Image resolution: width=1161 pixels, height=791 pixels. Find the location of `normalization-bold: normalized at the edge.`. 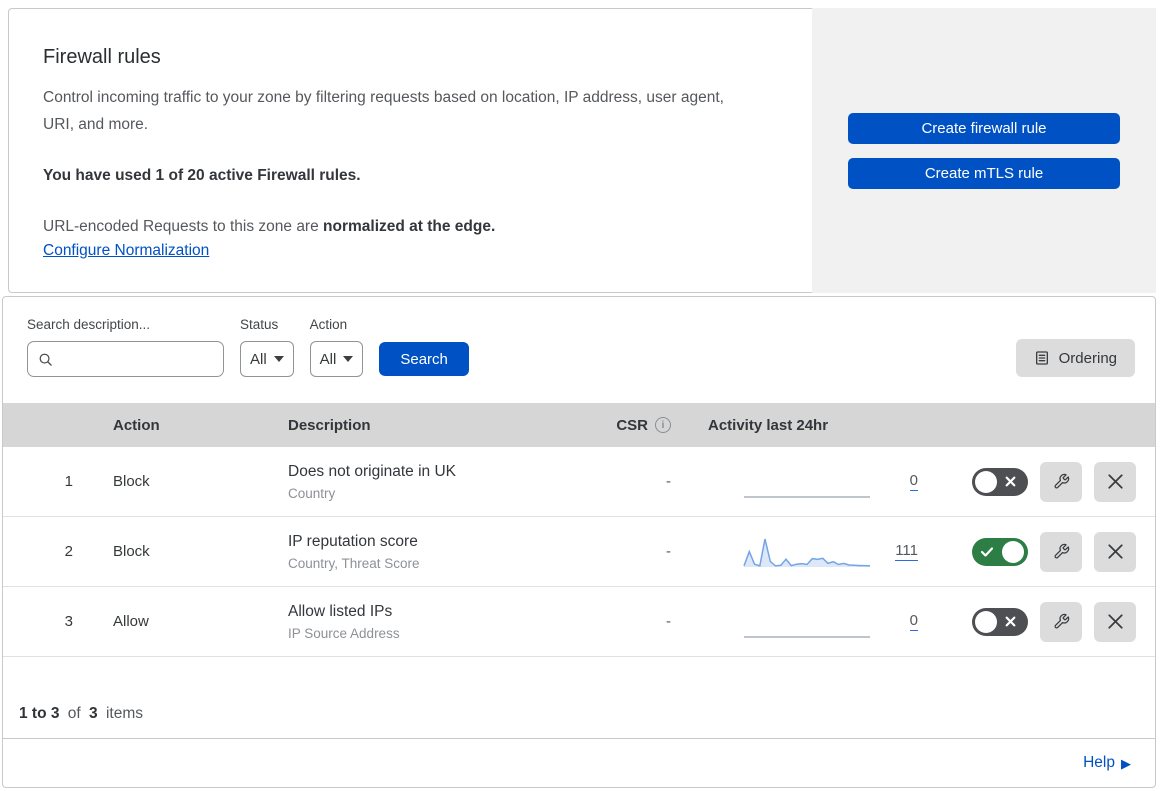

normalization-bold: normalized at the edge. is located at coordinates (409, 226).